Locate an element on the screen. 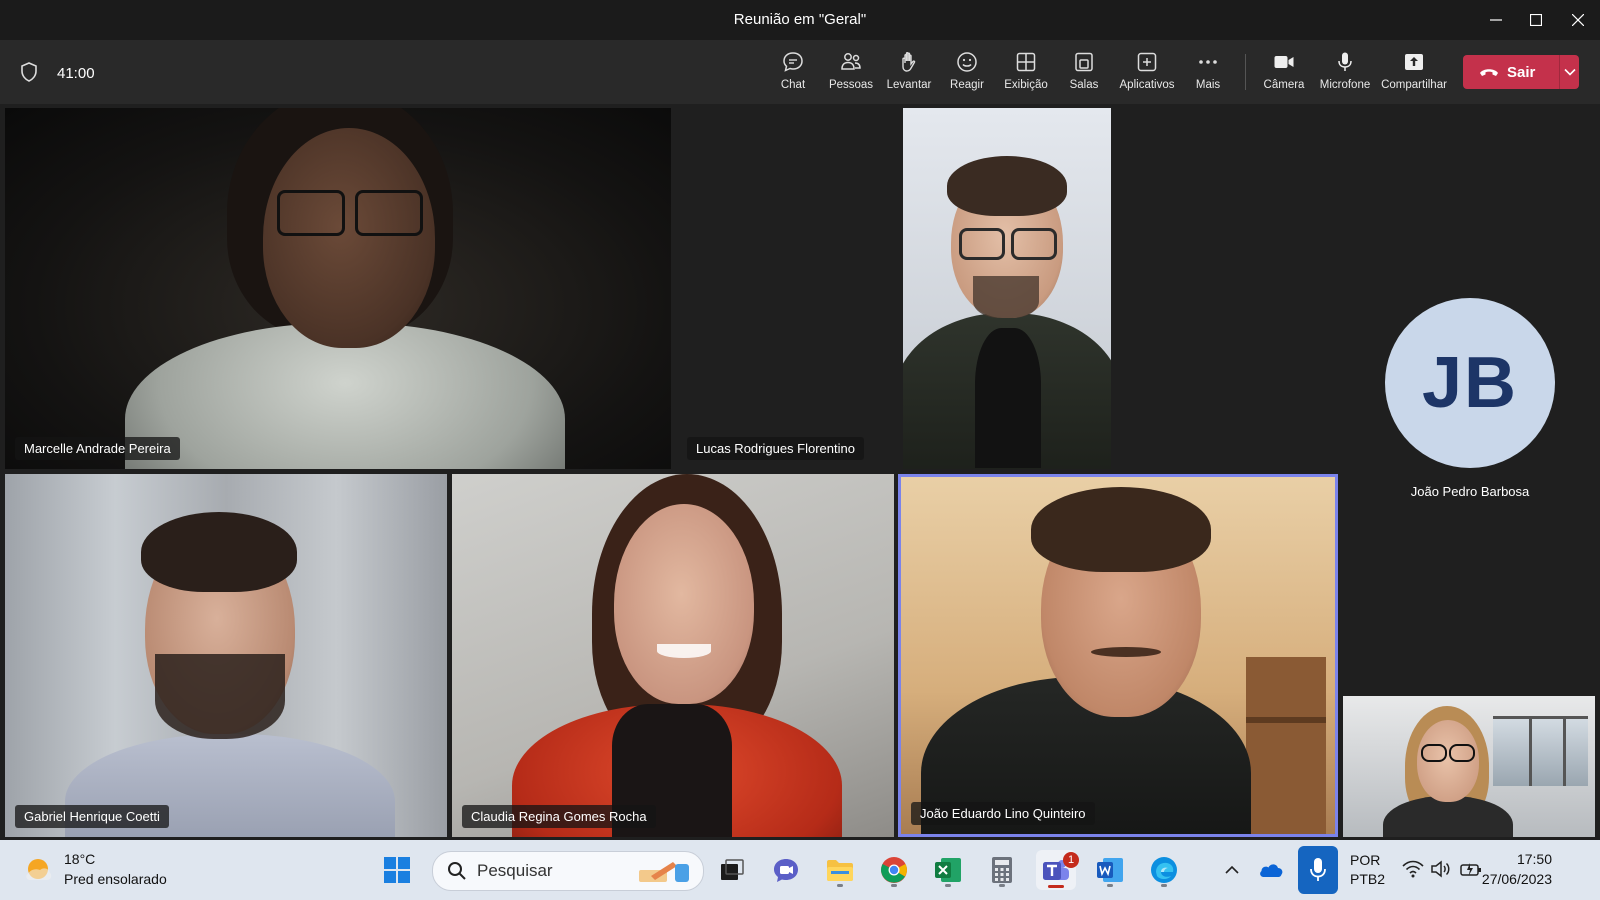 This screenshot has height=900, width=1600. participant-name: Marcelle Andrade Pereira is located at coordinates (97, 448).